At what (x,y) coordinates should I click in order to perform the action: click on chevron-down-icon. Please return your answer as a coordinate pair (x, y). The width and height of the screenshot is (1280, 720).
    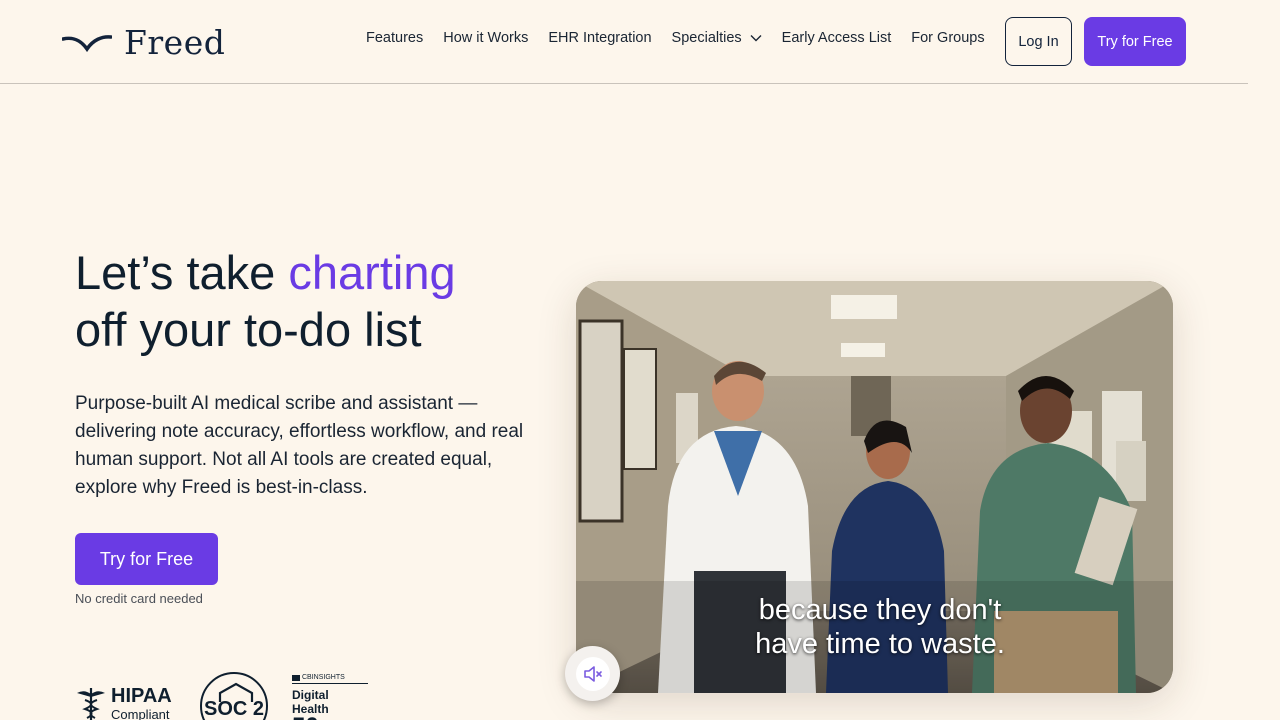
    Looking at the image, I should click on (756, 38).